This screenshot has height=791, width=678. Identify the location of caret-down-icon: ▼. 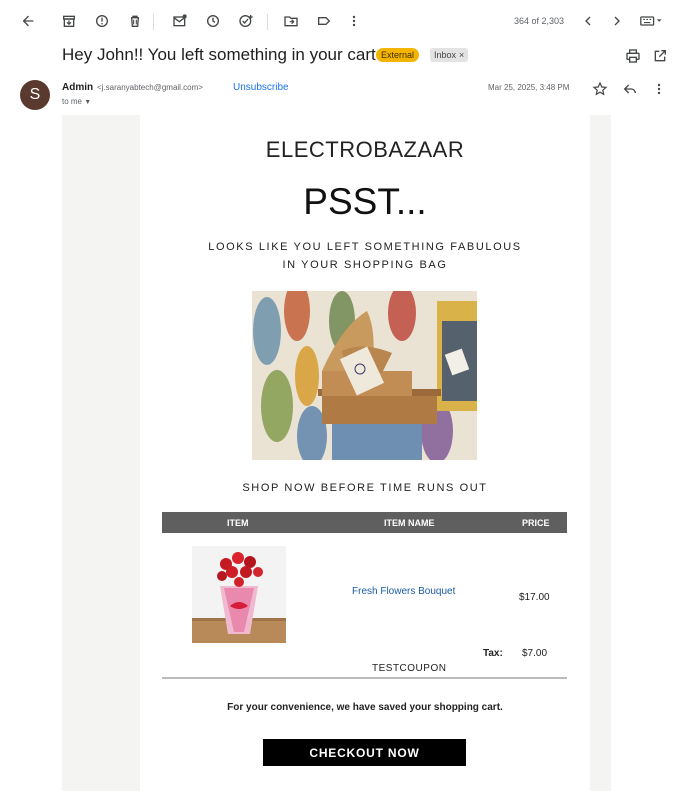
(88, 102).